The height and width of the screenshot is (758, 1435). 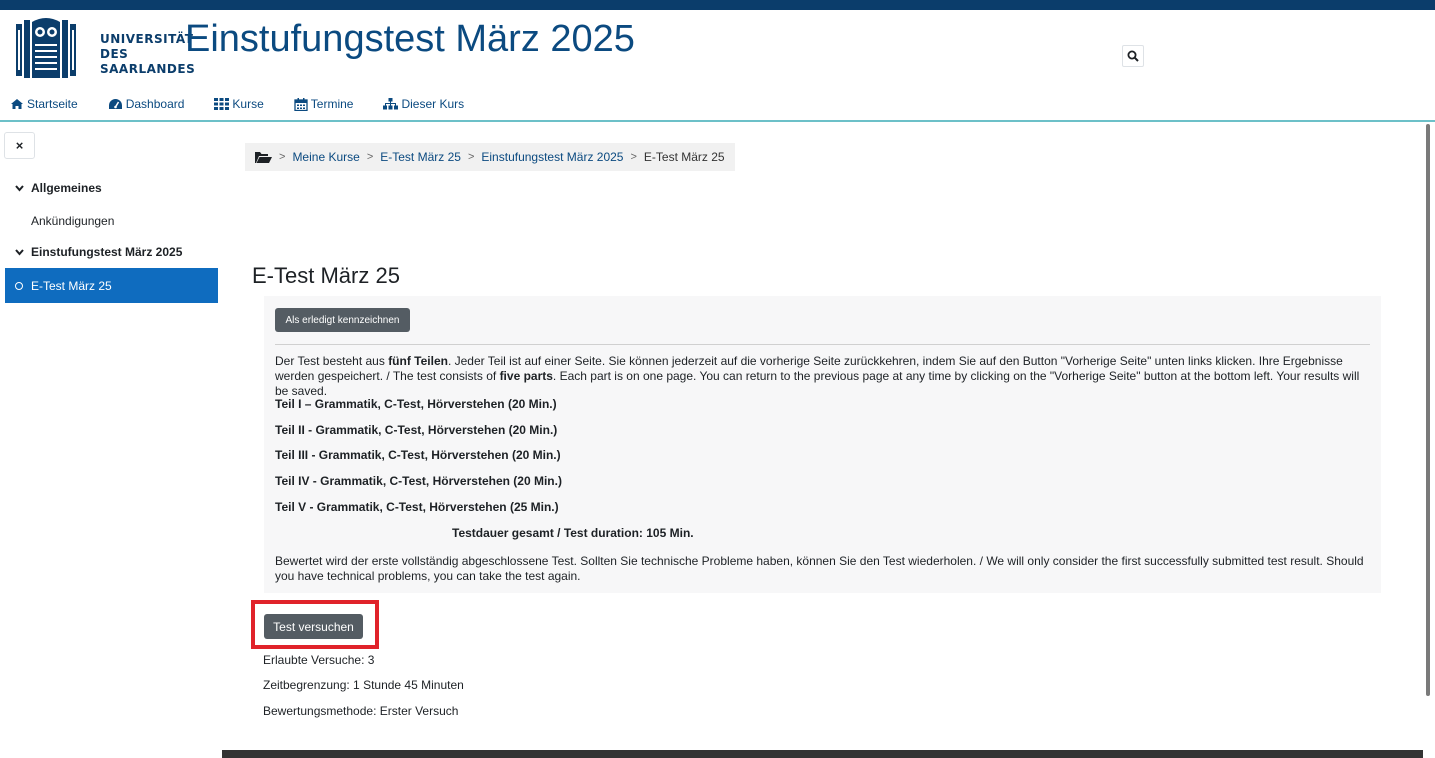 I want to click on page-title: E-Test März 25, so click(x=326, y=275).